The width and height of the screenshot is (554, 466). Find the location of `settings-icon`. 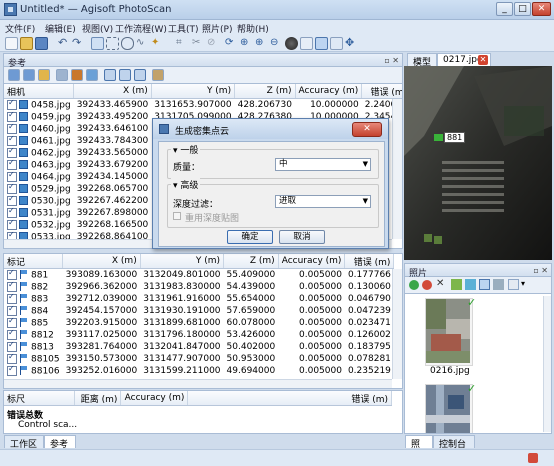

settings-icon is located at coordinates (158, 75).